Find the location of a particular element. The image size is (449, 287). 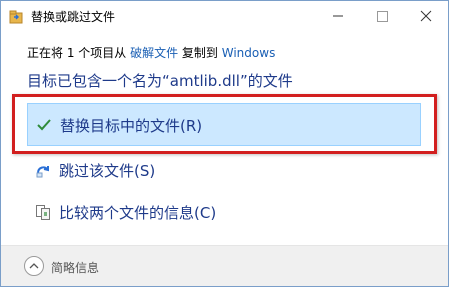

maximize-button is located at coordinates (382, 16).